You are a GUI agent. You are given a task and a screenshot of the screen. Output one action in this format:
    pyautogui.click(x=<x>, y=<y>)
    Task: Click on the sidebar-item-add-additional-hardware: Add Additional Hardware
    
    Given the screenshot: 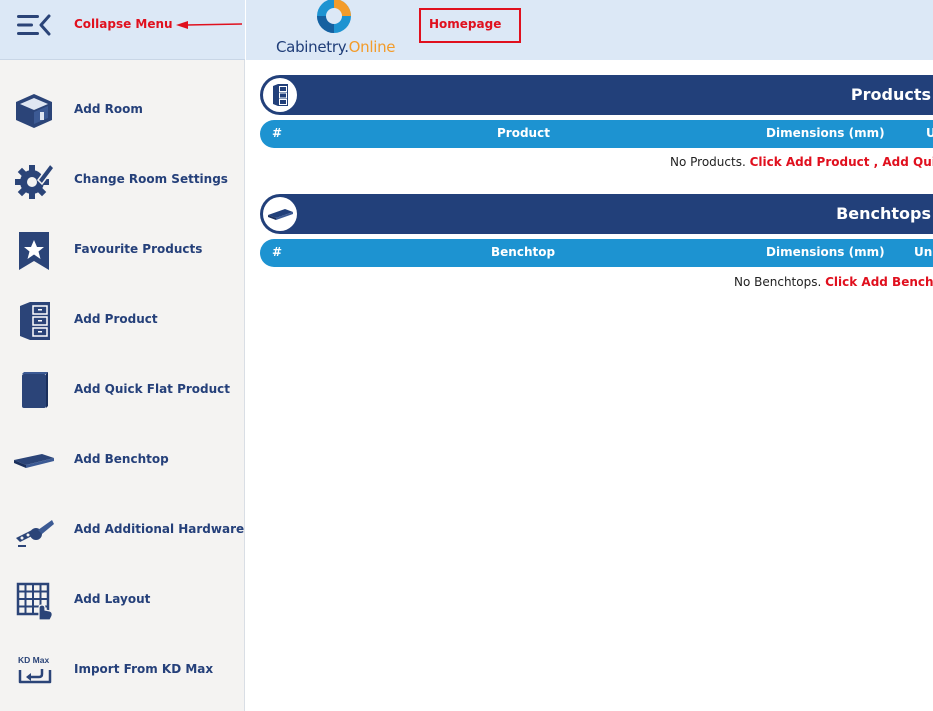 What is the action you would take?
    pyautogui.click(x=122, y=529)
    